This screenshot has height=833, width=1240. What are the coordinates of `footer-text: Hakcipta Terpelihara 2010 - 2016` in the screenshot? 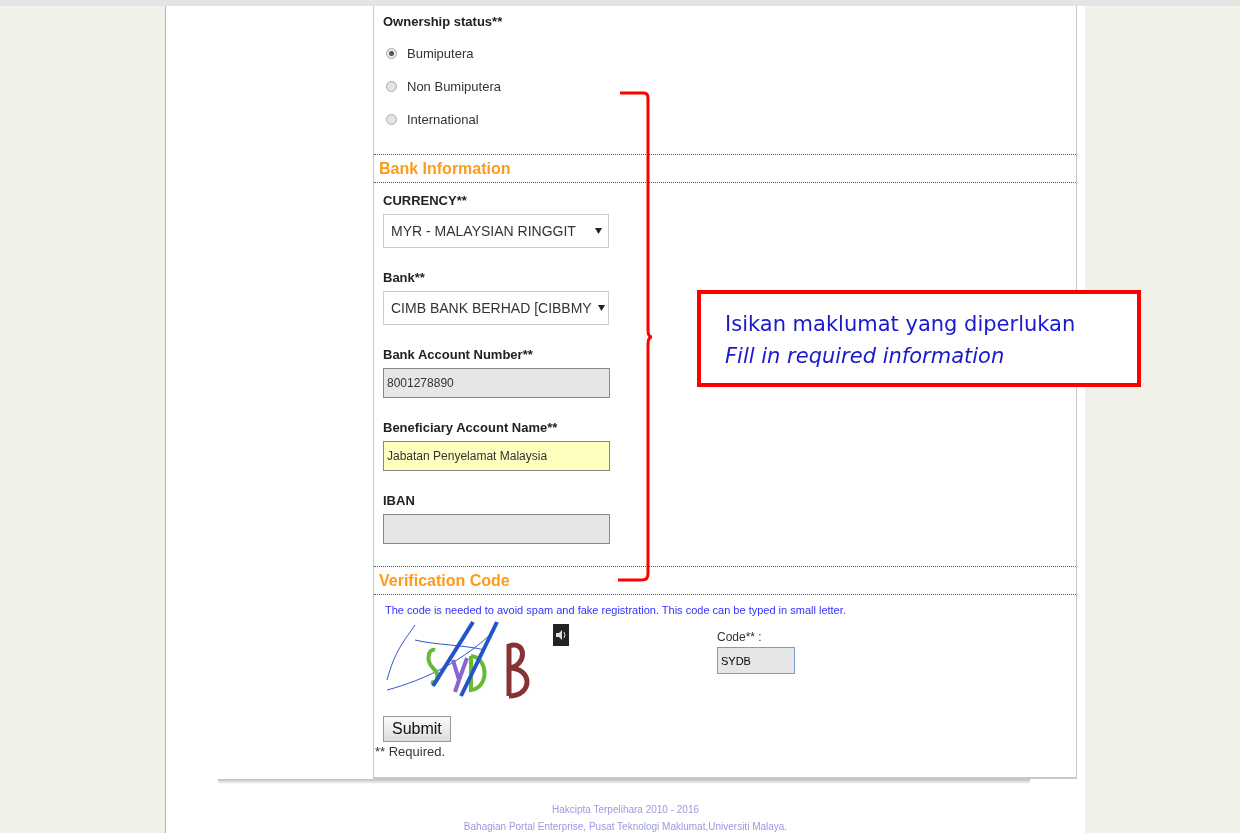 It's located at (625, 809).